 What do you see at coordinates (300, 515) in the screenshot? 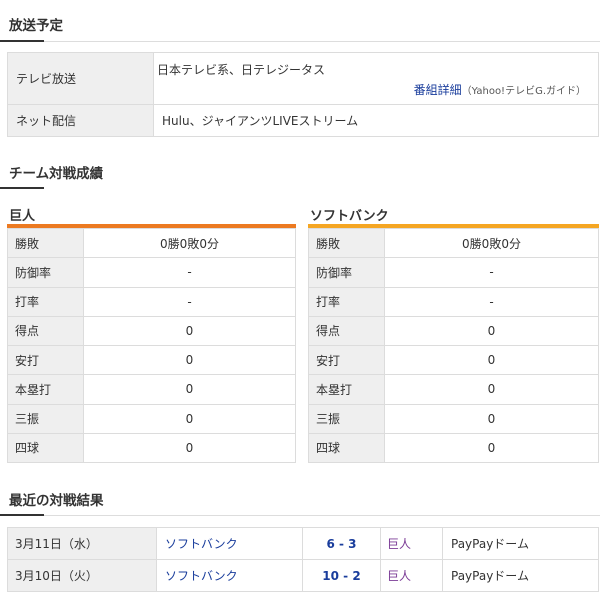
I see `results-section-rule` at bounding box center [300, 515].